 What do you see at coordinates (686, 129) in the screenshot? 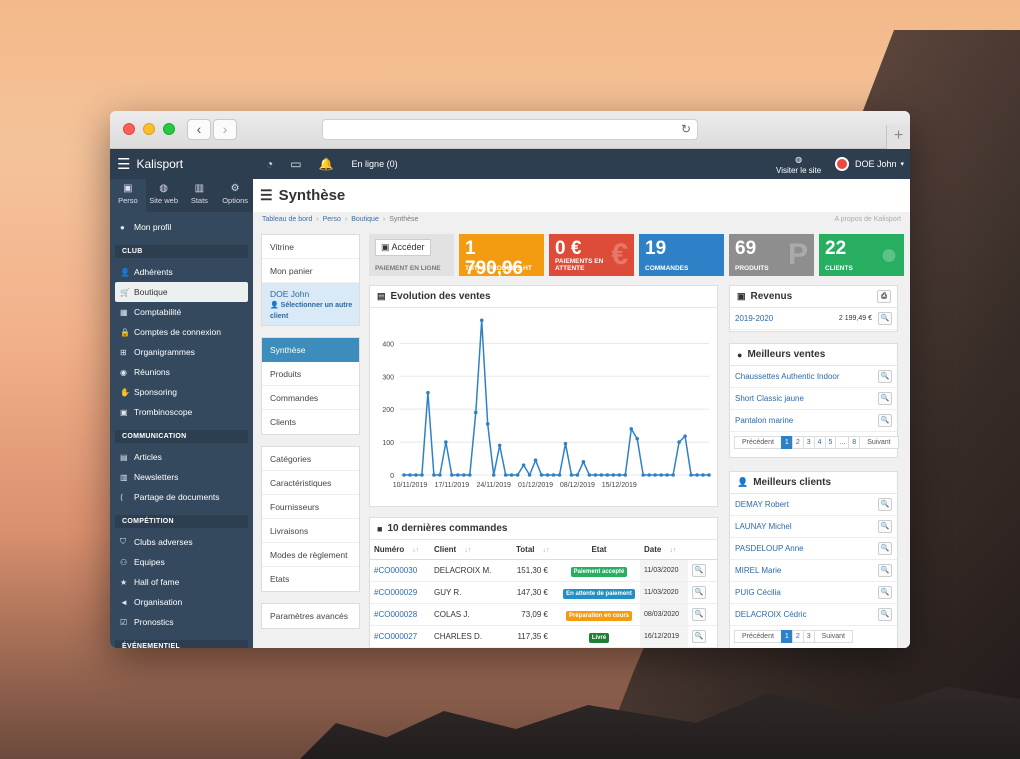
I see `reload-icon: ↻` at bounding box center [686, 129].